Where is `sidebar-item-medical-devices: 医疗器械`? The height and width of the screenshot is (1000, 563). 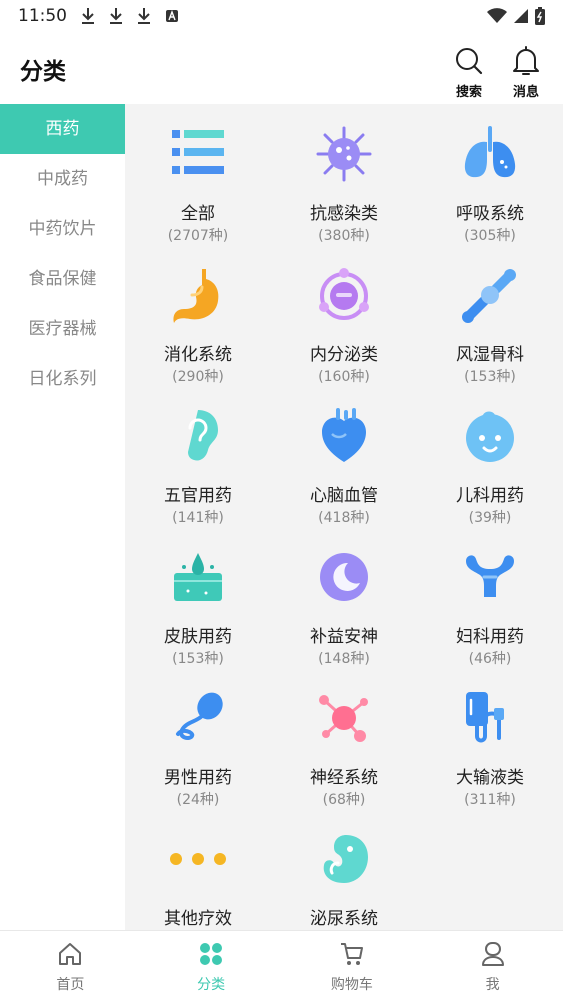
sidebar-item-medical-devices: 医疗器械 is located at coordinates (62, 329).